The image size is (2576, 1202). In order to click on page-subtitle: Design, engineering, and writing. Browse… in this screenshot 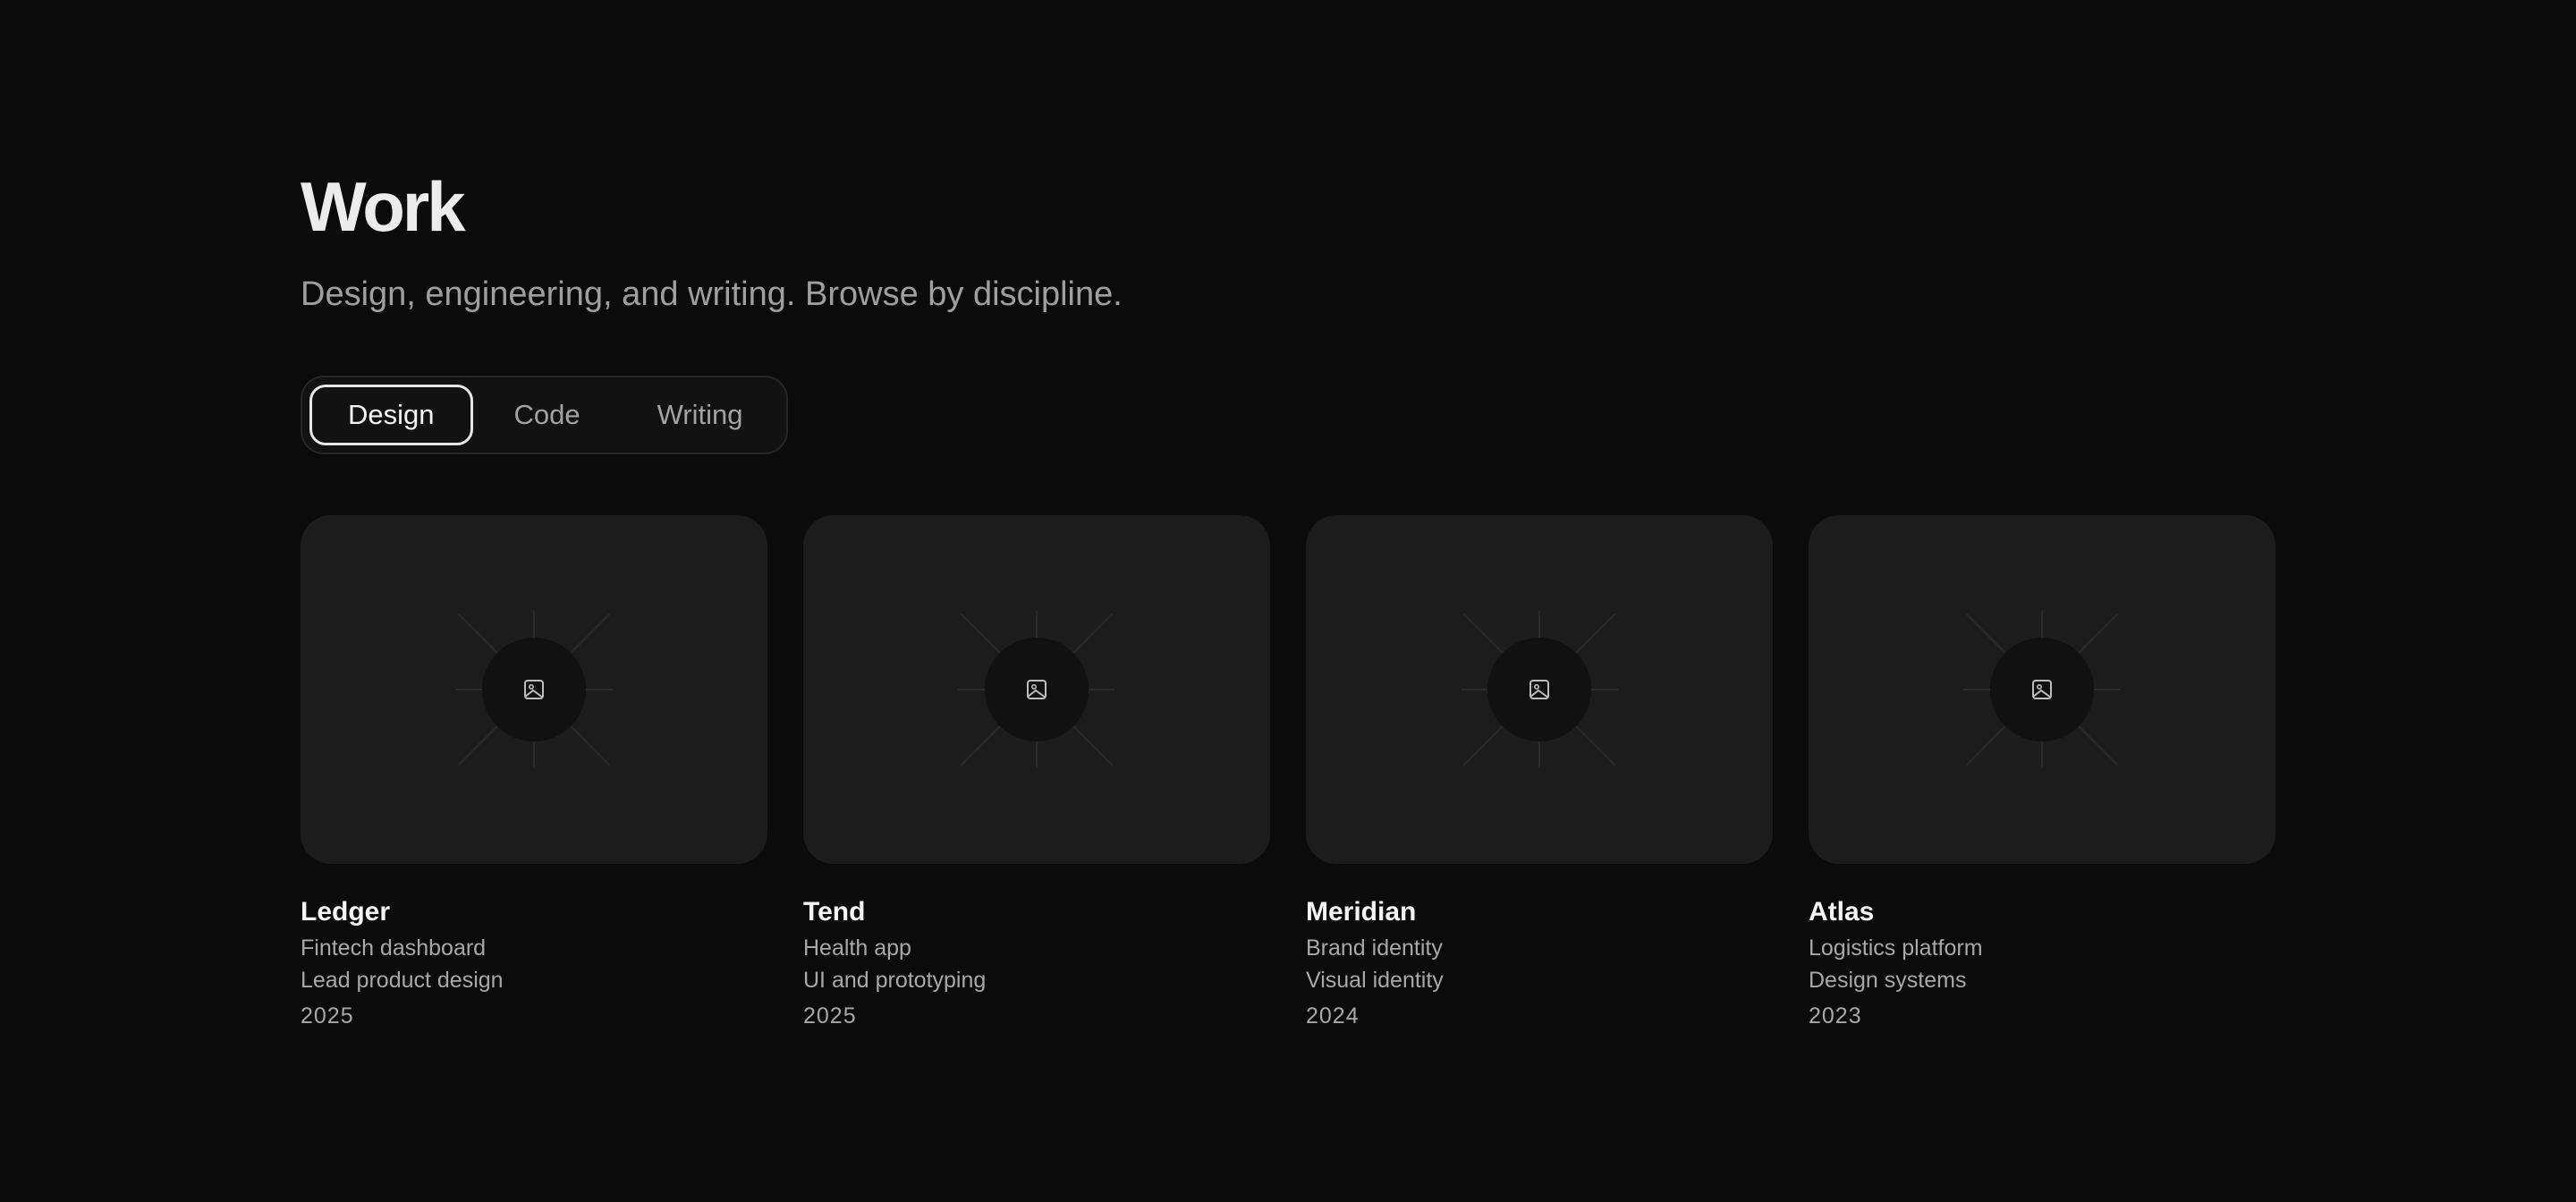, I will do `click(712, 294)`.